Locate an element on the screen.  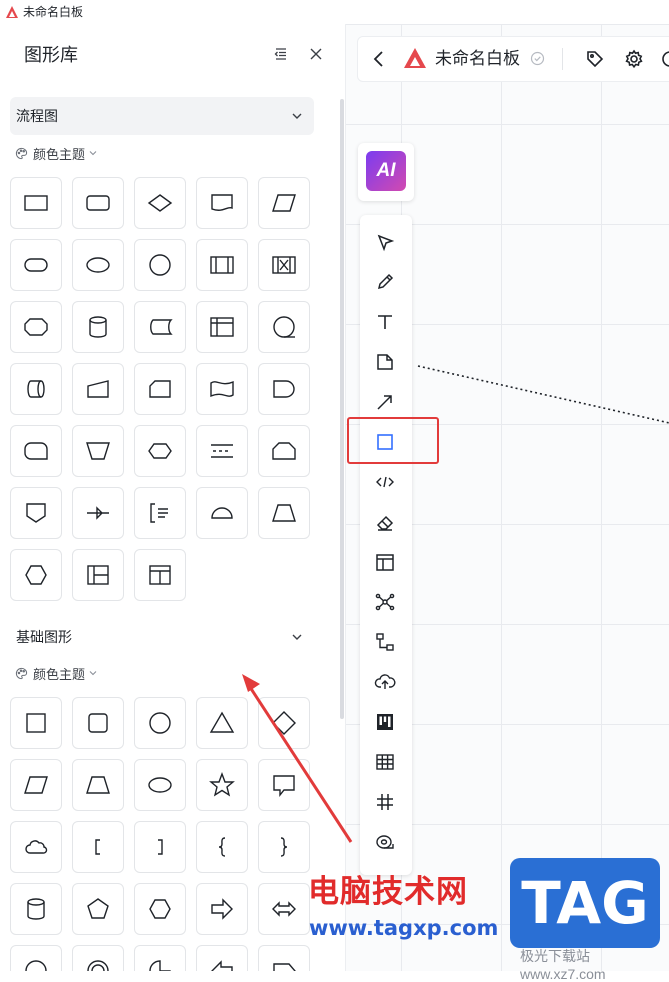
ring-shape is located at coordinates (36, 958).